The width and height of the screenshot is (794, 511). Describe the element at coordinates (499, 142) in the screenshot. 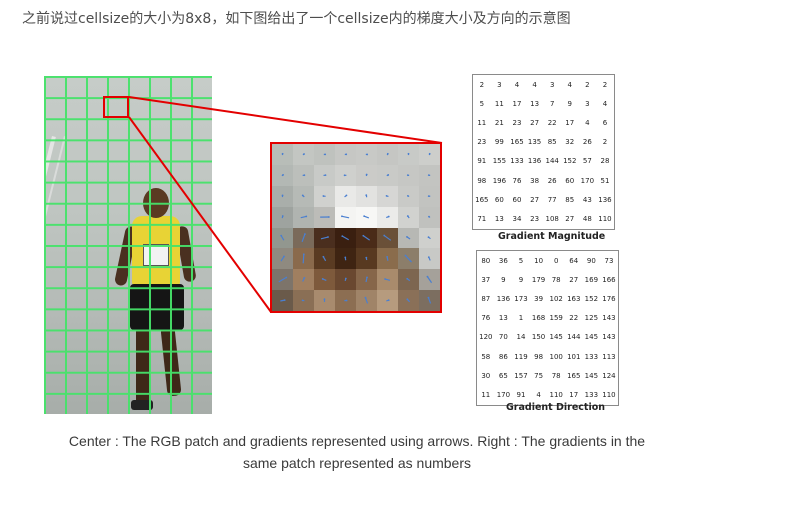

I see `table-cell: 99` at that location.